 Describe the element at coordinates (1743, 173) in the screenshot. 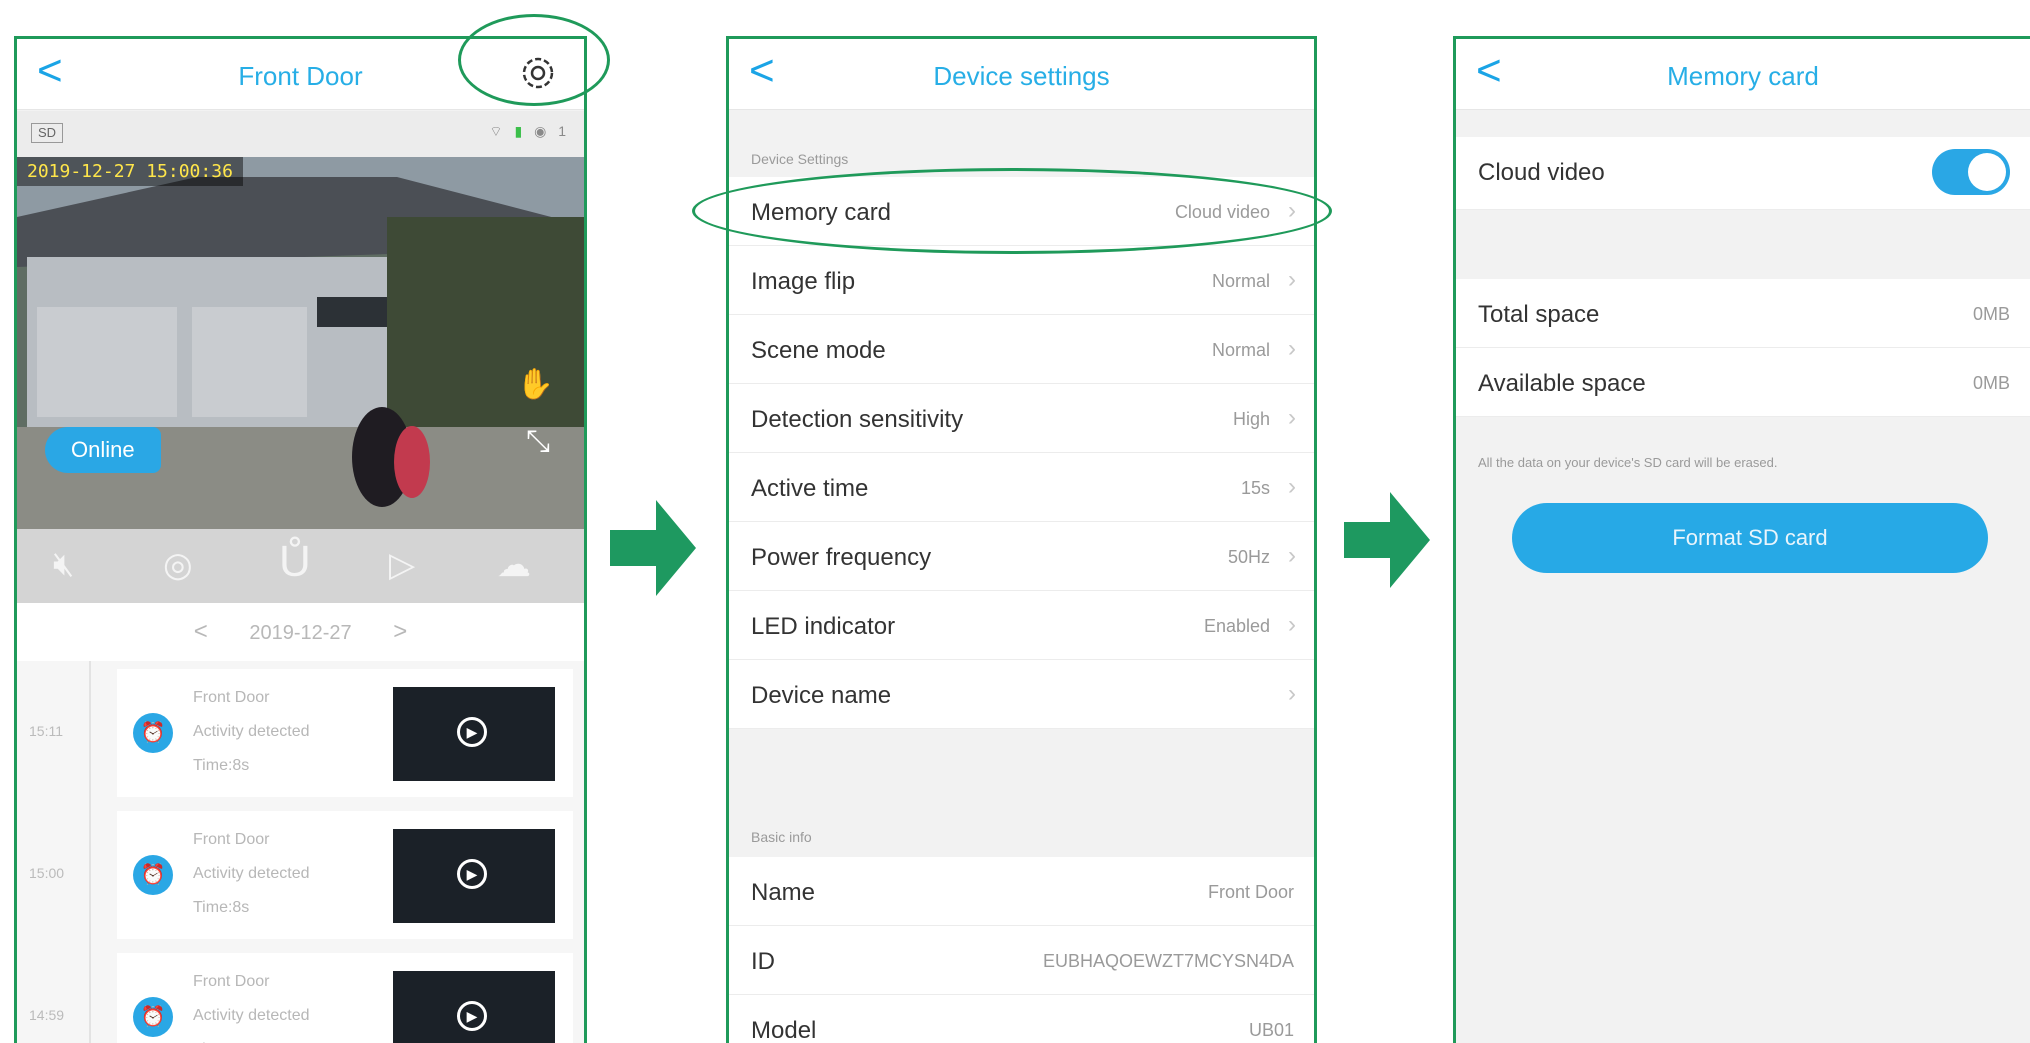

I see `cloud-video-row: Cloud video` at that location.